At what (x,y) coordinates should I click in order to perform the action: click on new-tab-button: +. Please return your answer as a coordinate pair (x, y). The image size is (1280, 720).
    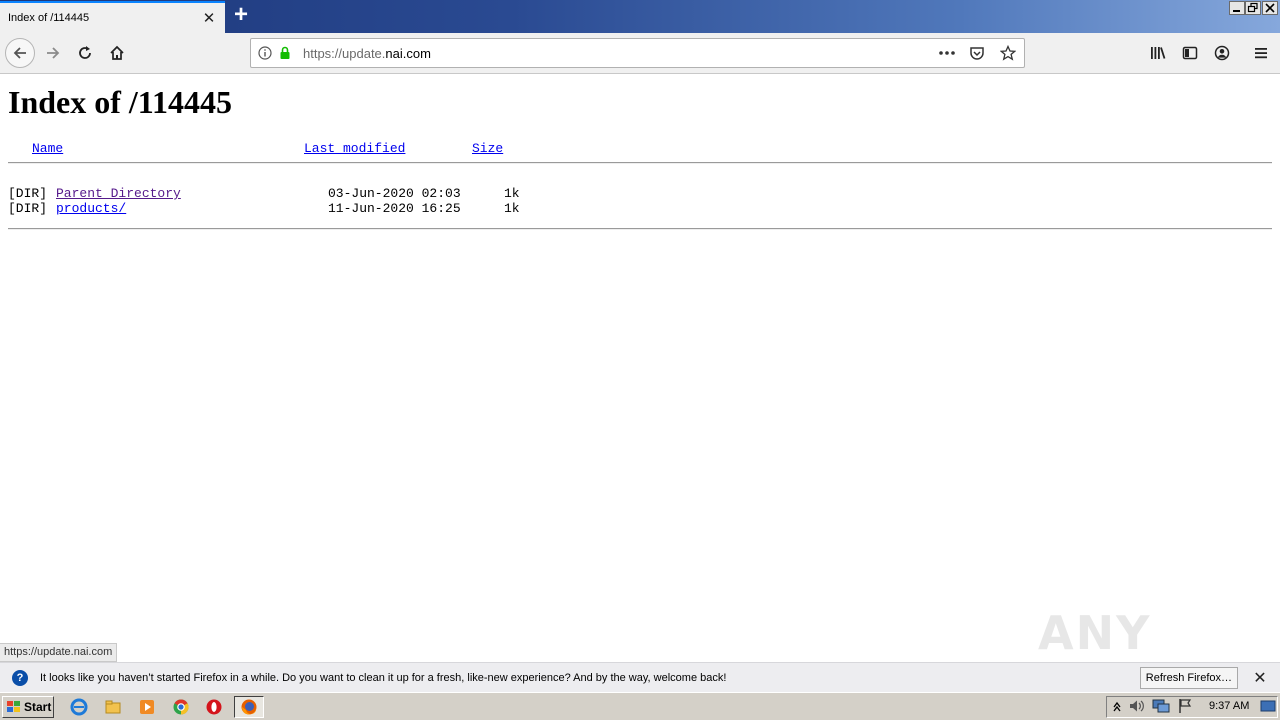
    Looking at the image, I should click on (241, 15).